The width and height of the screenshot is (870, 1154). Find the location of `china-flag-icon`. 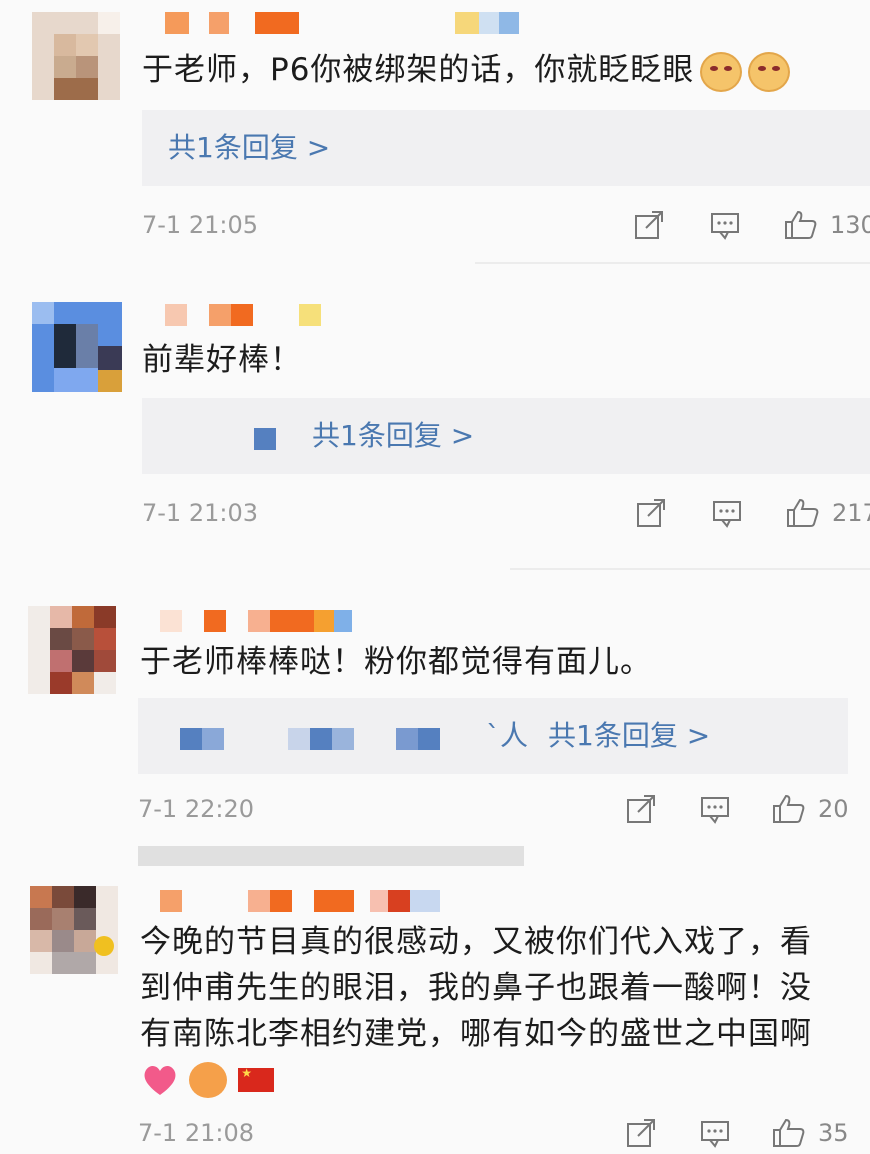

china-flag-icon is located at coordinates (256, 1079).